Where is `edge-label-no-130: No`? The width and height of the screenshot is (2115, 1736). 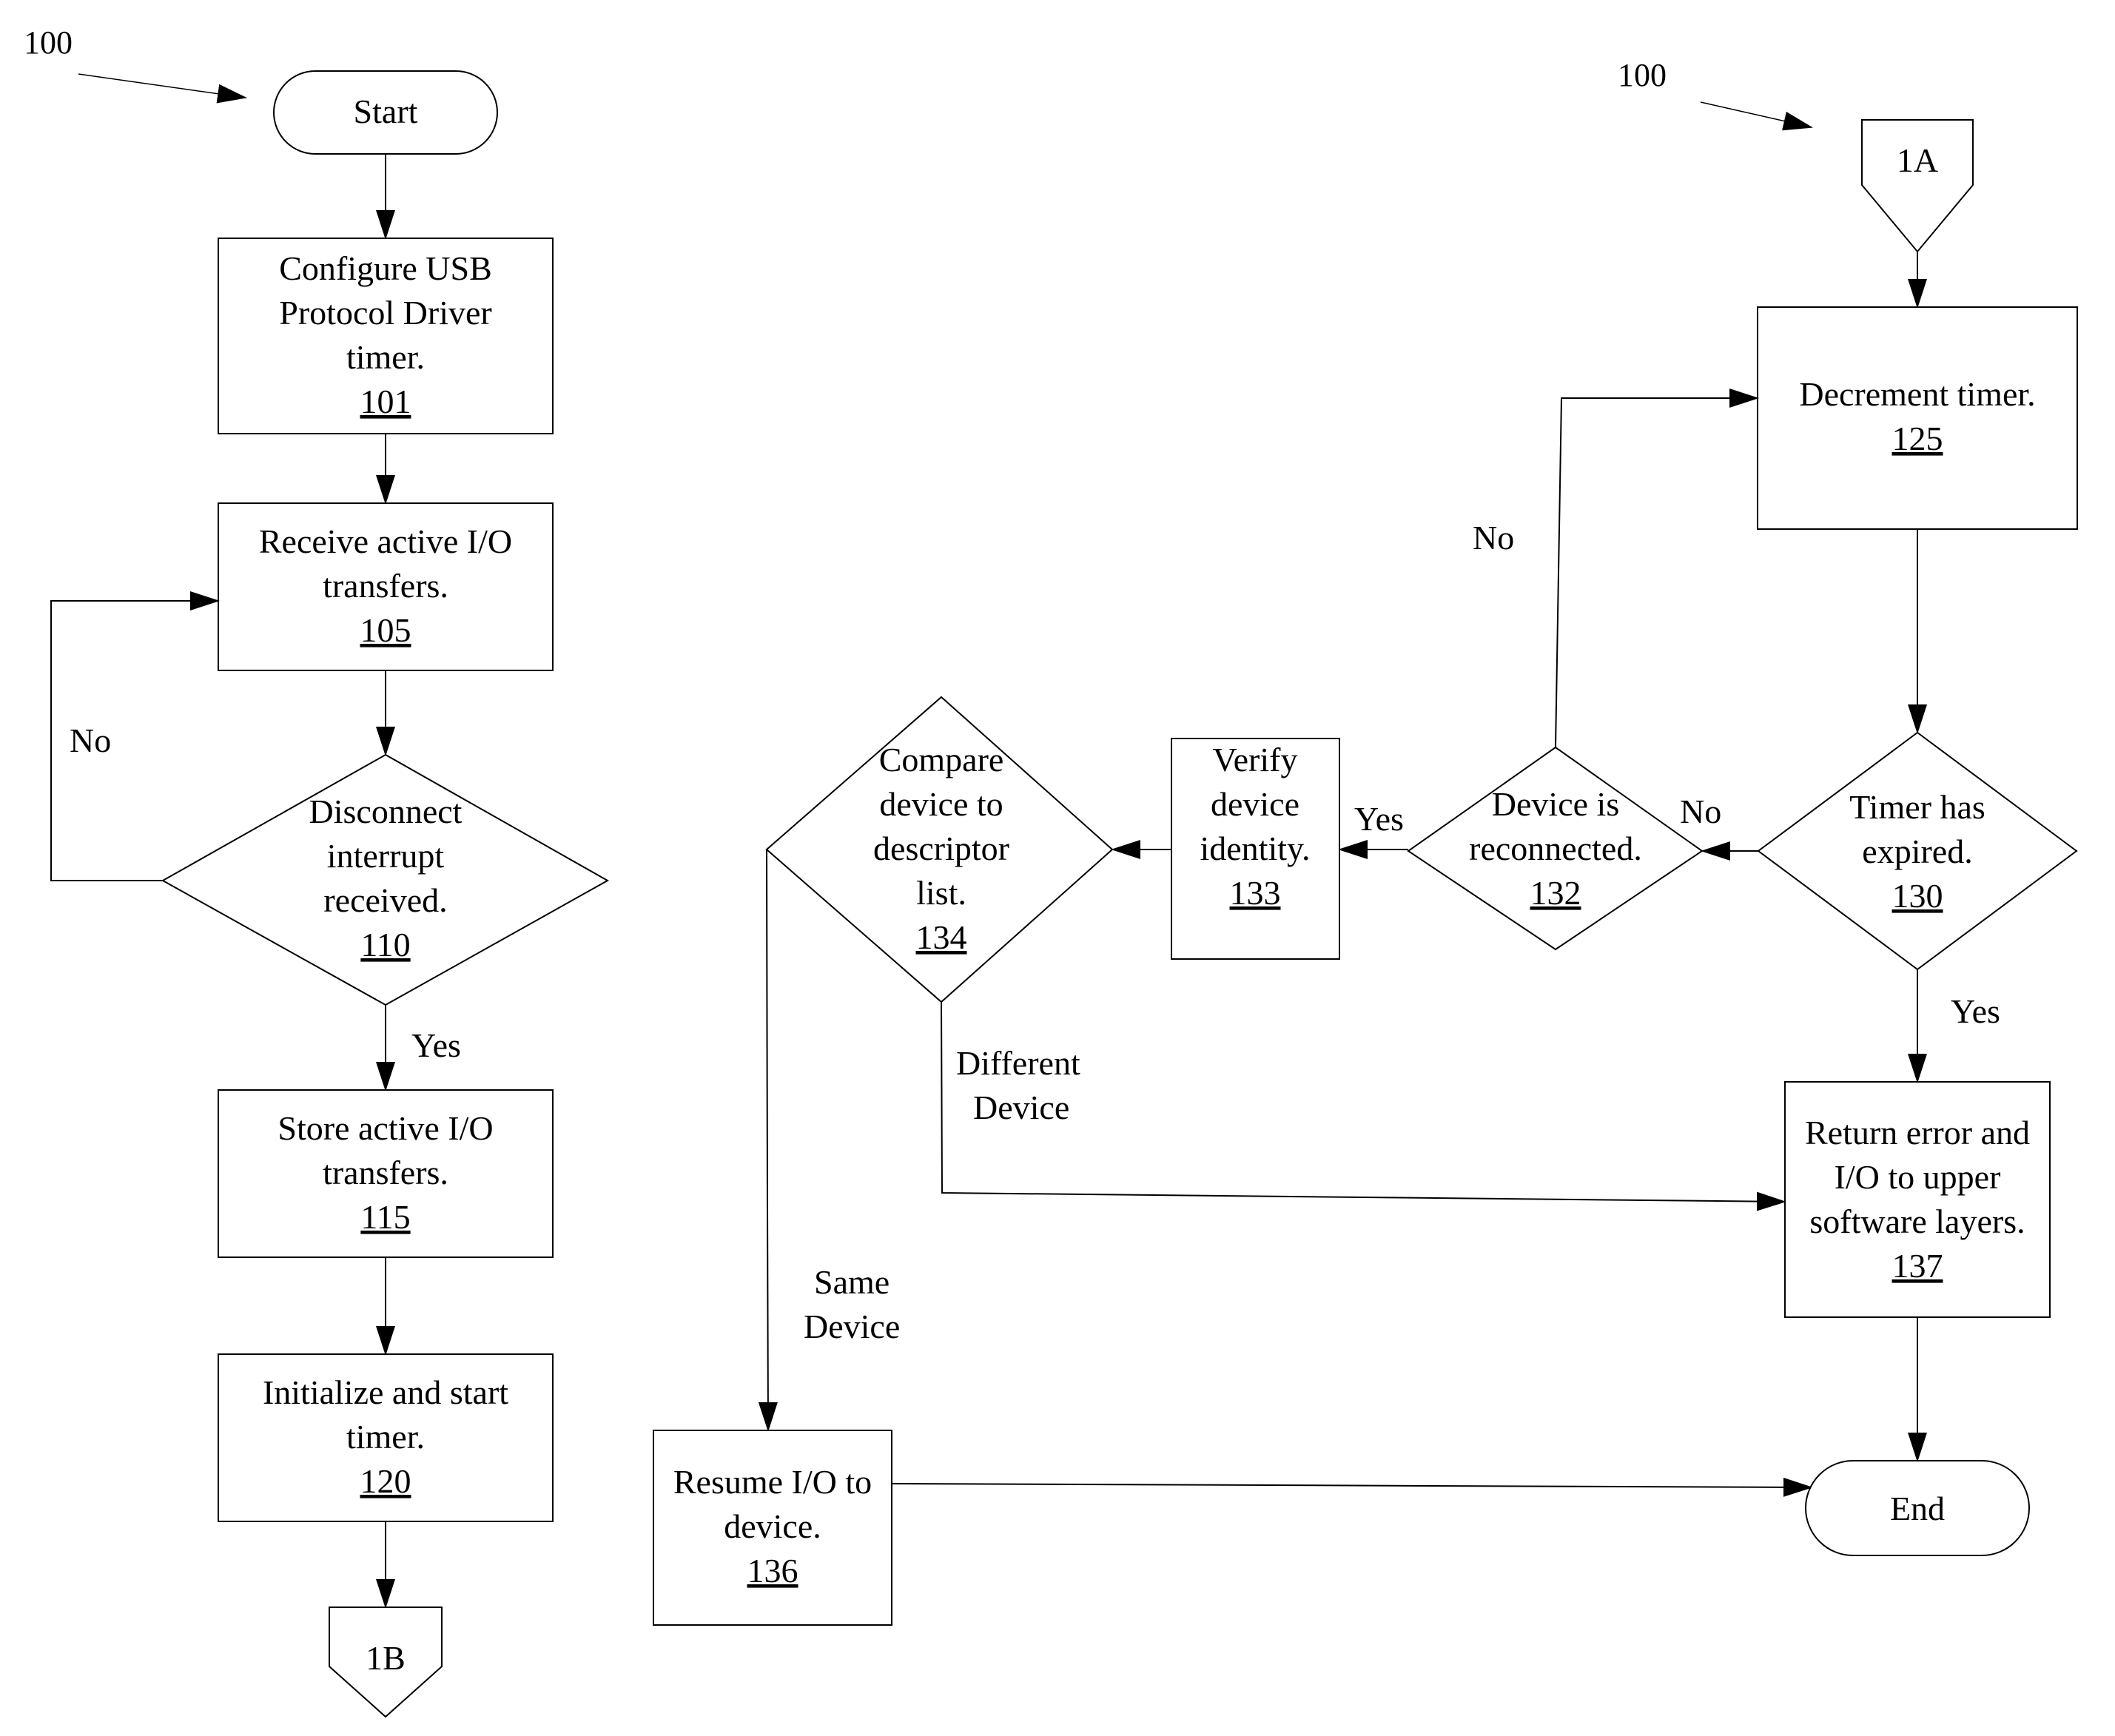
edge-label-no-130: No is located at coordinates (1700, 812).